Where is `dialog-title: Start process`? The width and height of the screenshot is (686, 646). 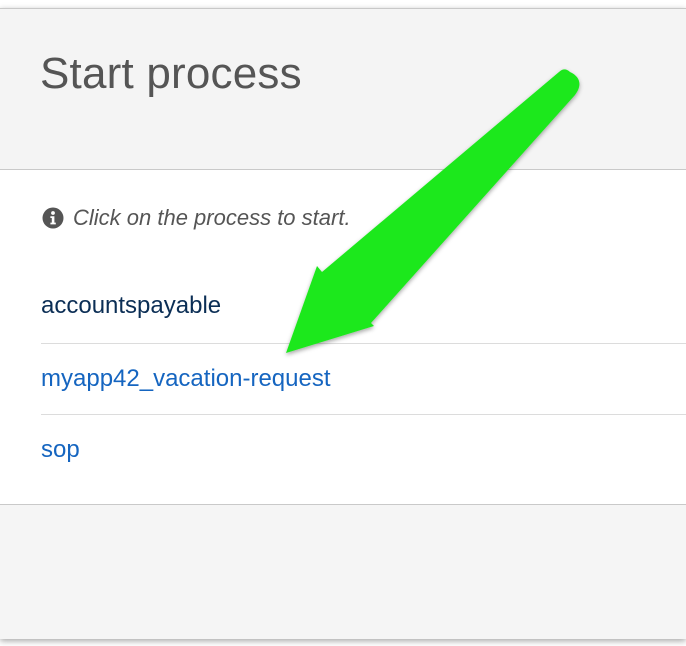 dialog-title: Start process is located at coordinates (171, 73).